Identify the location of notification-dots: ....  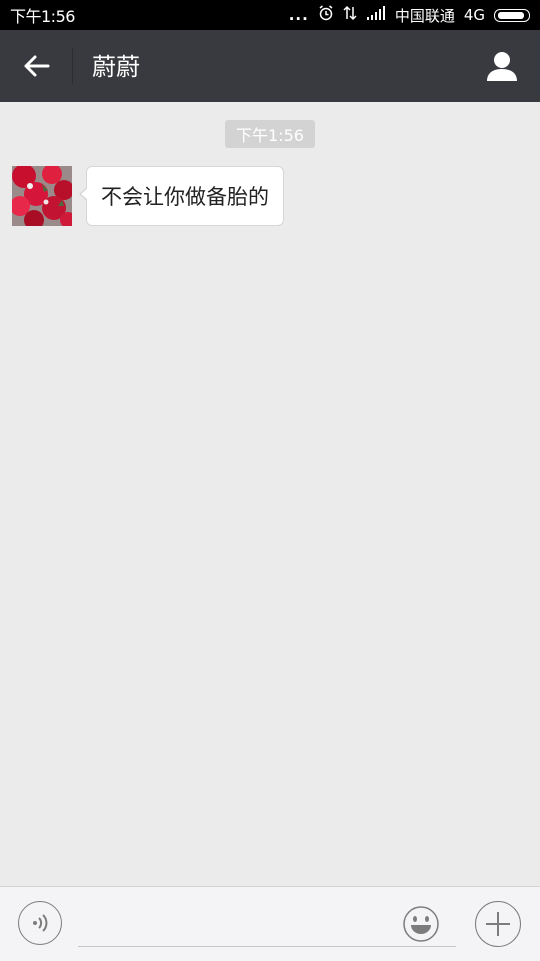
(298, 15).